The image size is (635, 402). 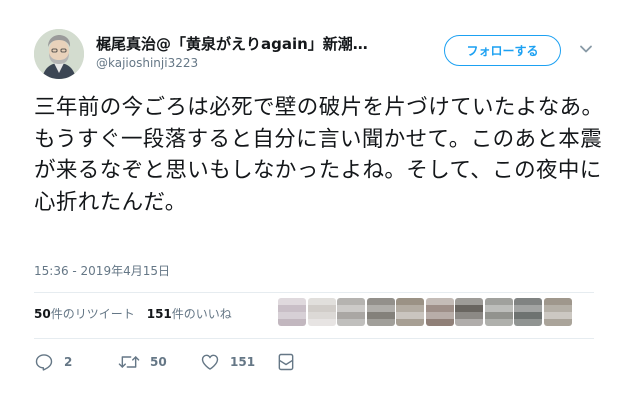 What do you see at coordinates (158, 362) in the screenshot?
I see `retweet-count: 50` at bounding box center [158, 362].